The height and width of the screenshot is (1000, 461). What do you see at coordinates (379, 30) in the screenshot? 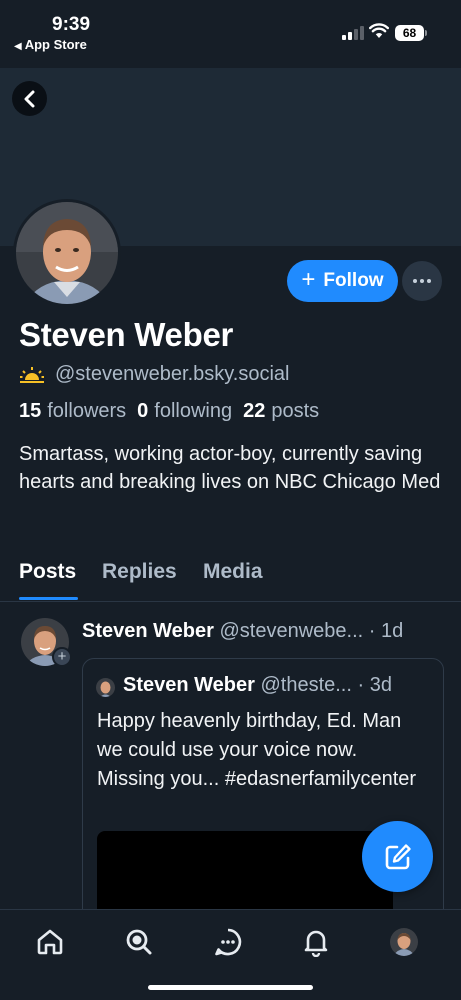
I see `wifi-icon` at bounding box center [379, 30].